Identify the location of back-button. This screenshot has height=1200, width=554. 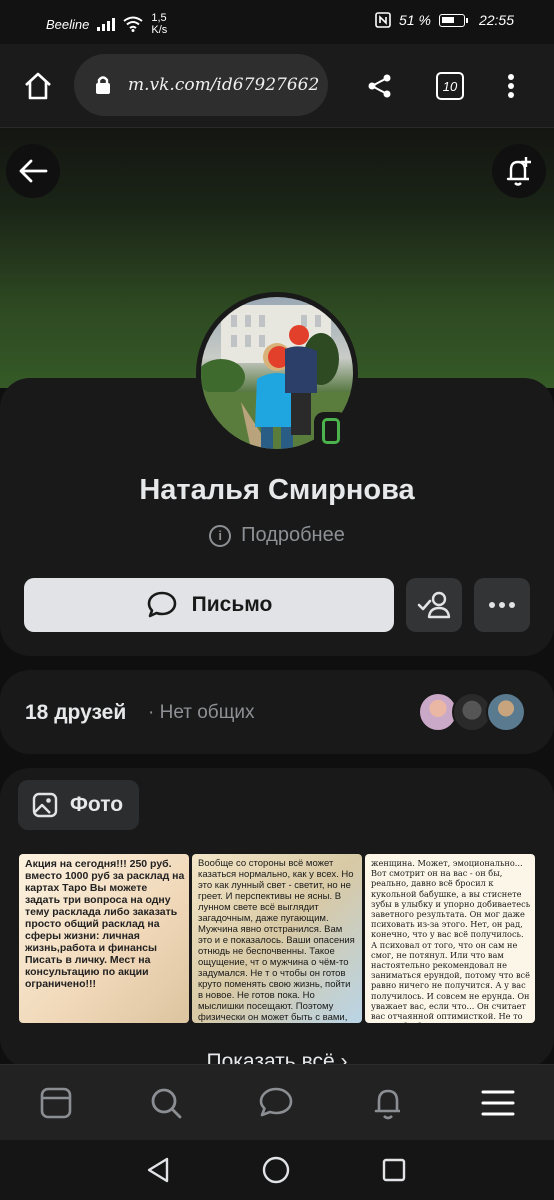
(33, 171).